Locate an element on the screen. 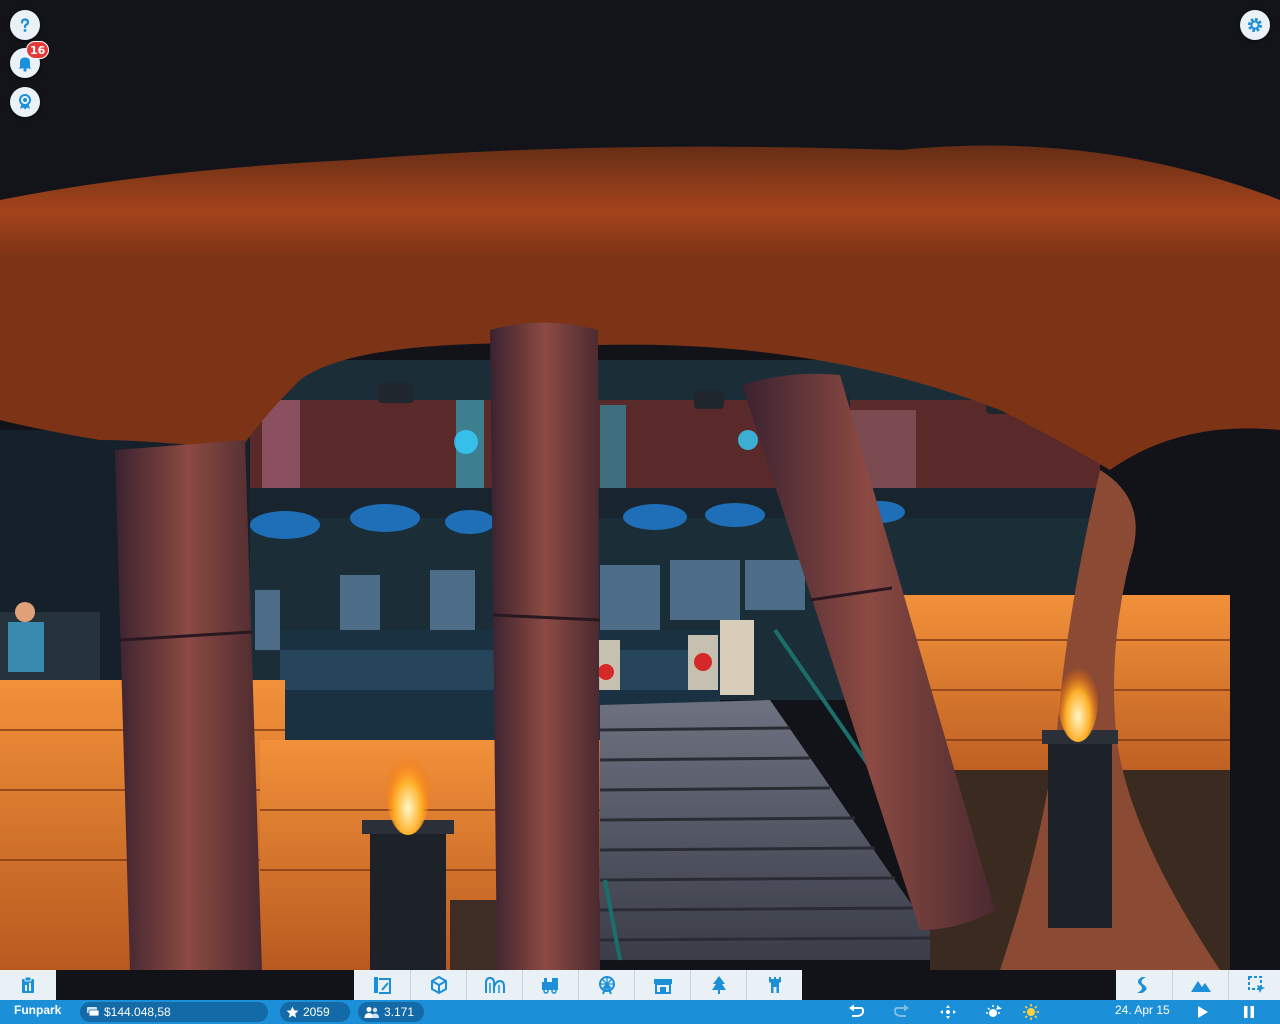 The width and height of the screenshot is (1280, 1024). award-icon is located at coordinates (25, 102).